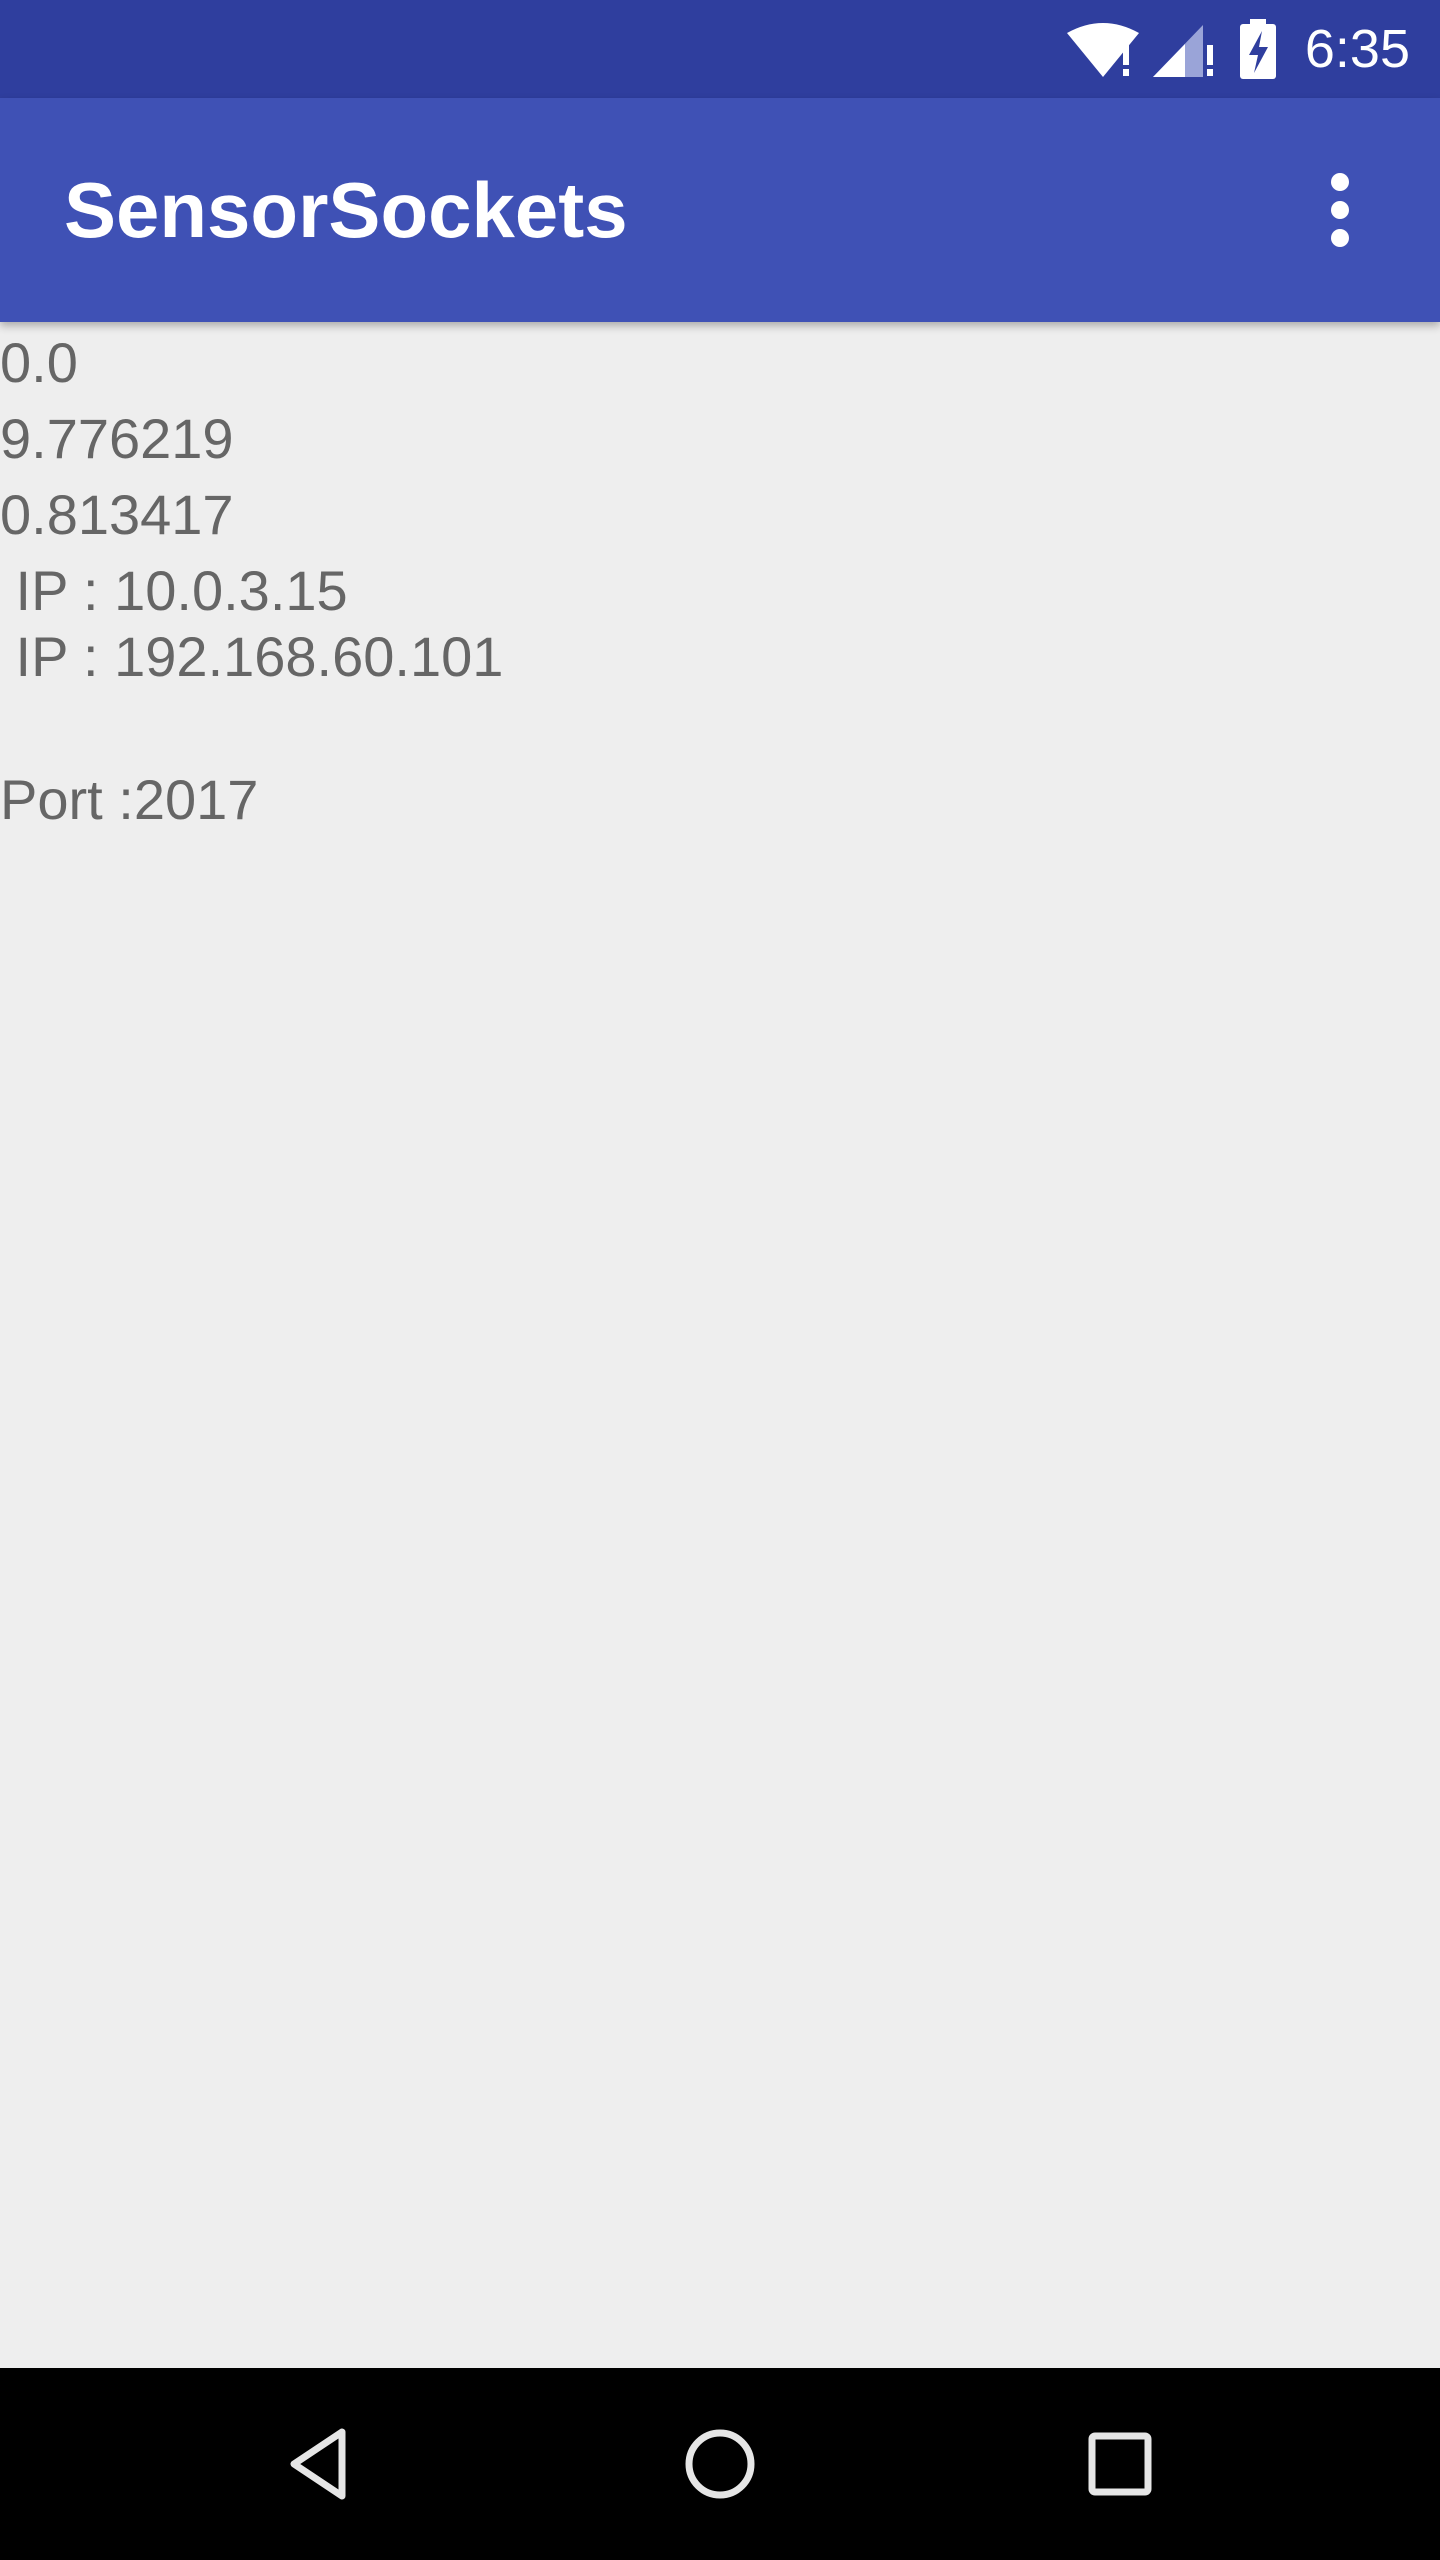 The height and width of the screenshot is (2560, 1440). What do you see at coordinates (252, 656) in the screenshot?
I see `ip-address-2: IP : 192.168.60.101` at bounding box center [252, 656].